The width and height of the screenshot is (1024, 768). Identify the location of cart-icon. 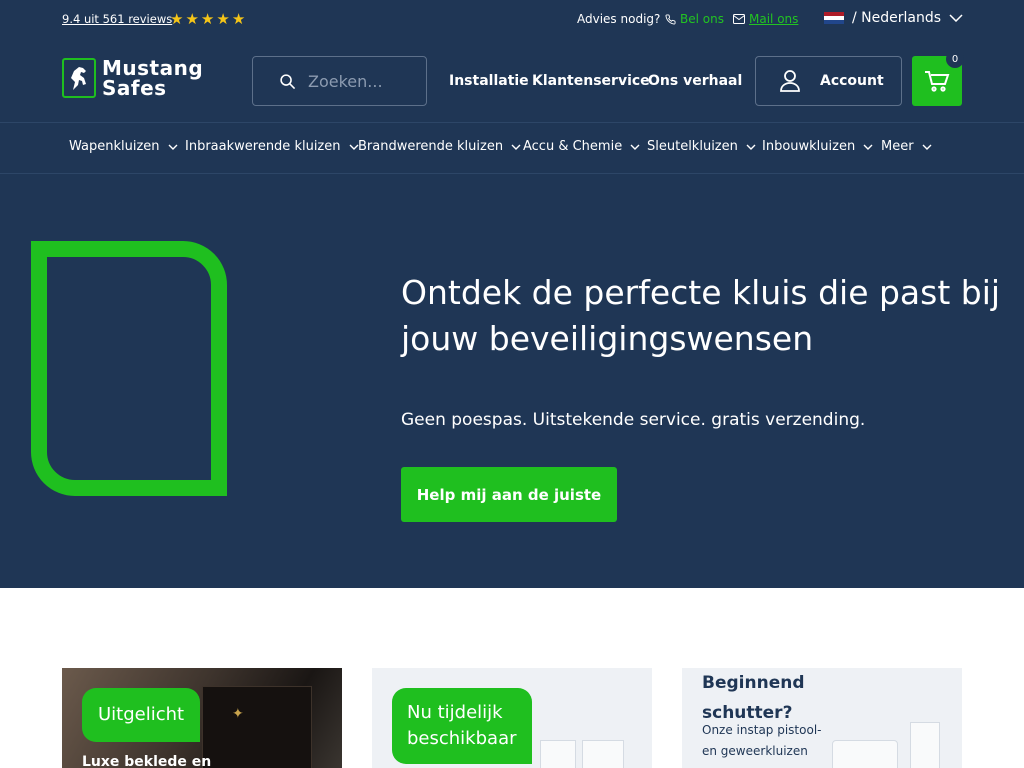
(937, 81).